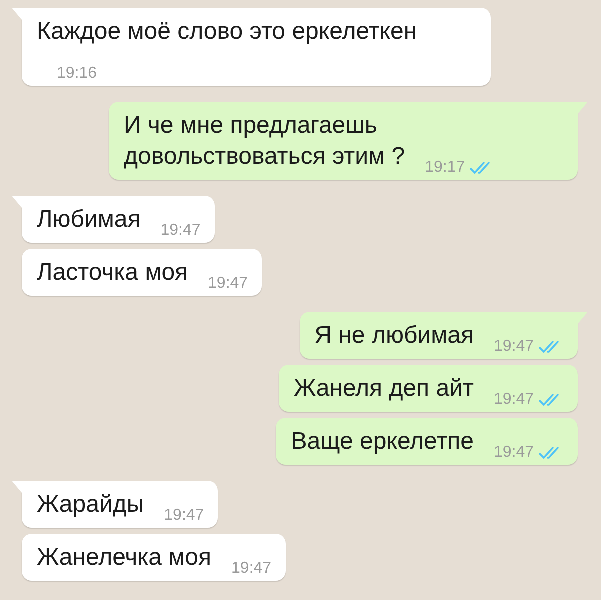 The width and height of the screenshot is (601, 600). Describe the element at coordinates (384, 388) in the screenshot. I see `message-text: Жанеля деп айт` at that location.